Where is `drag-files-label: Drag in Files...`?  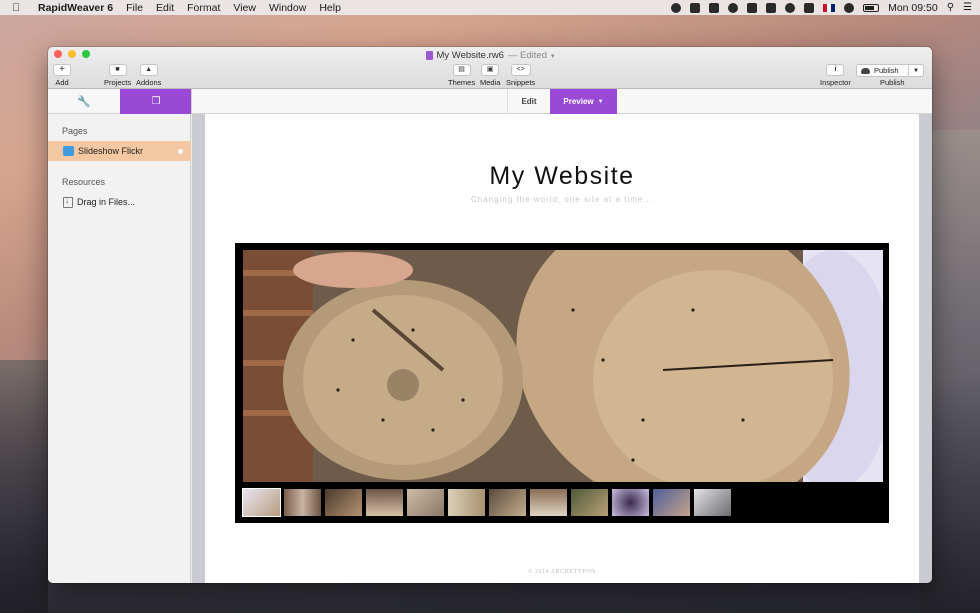
drag-files-label: Drag in Files... is located at coordinates (106, 202).